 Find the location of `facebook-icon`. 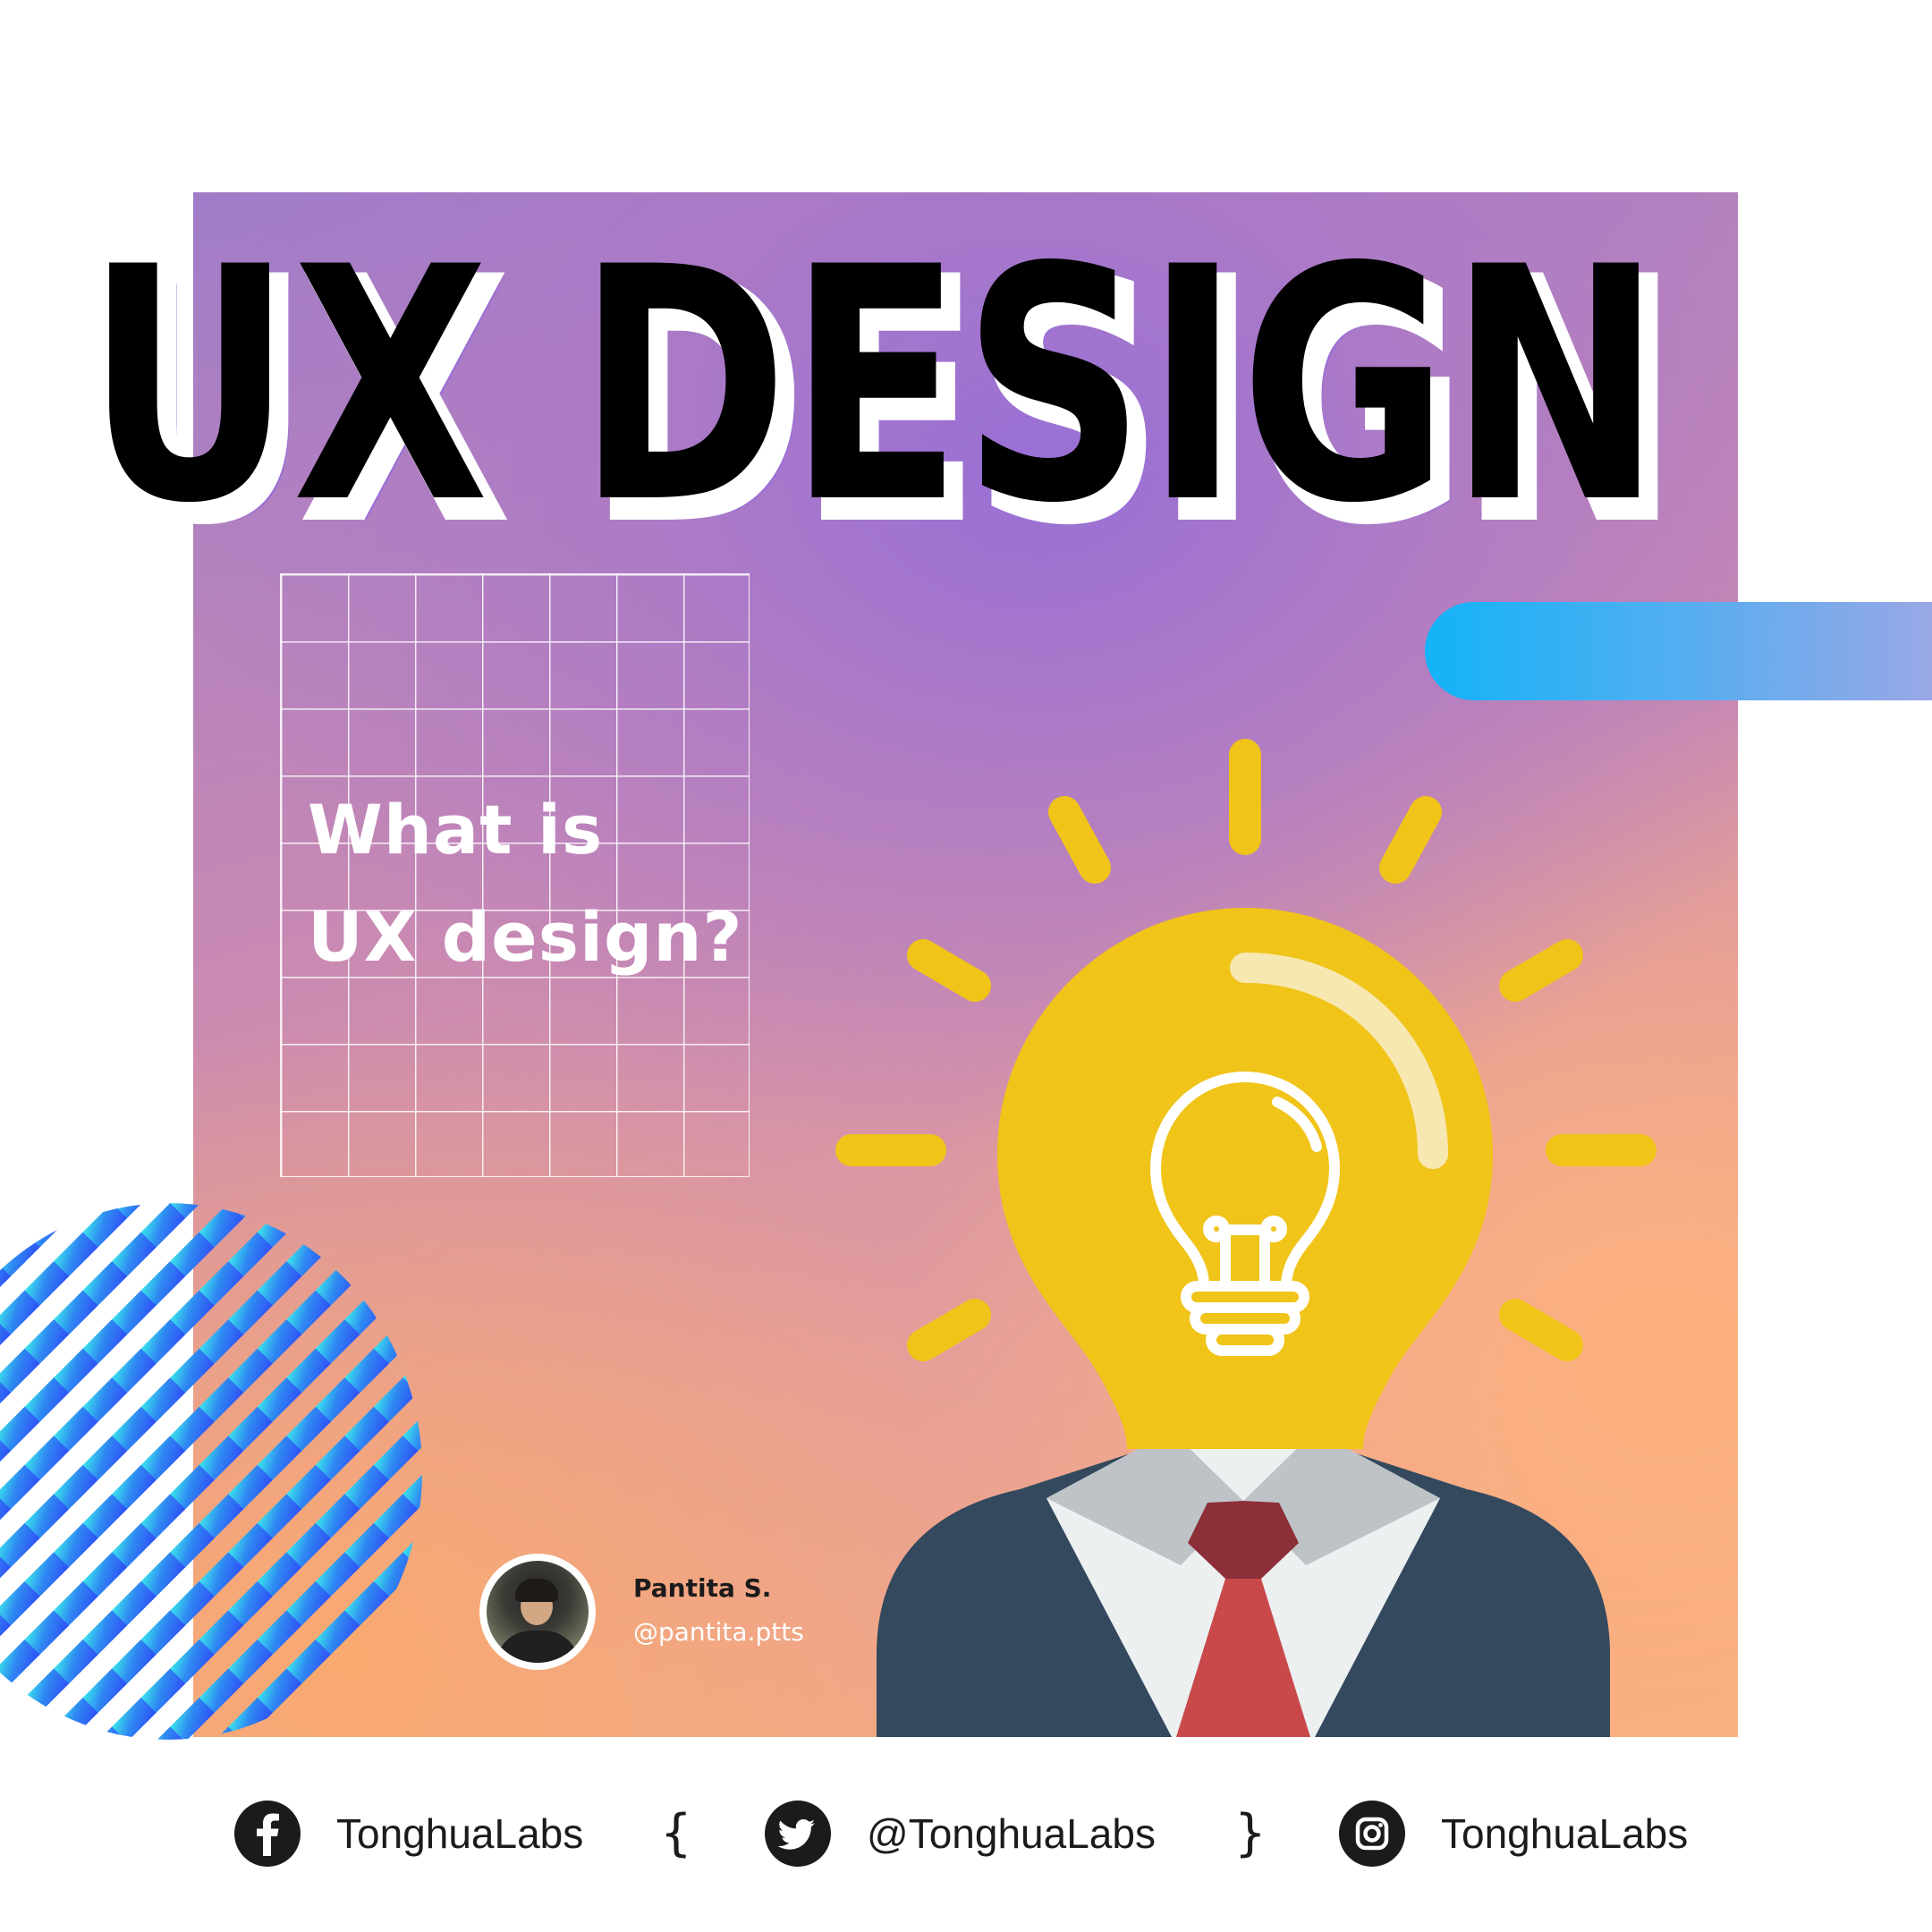

facebook-icon is located at coordinates (267, 1834).